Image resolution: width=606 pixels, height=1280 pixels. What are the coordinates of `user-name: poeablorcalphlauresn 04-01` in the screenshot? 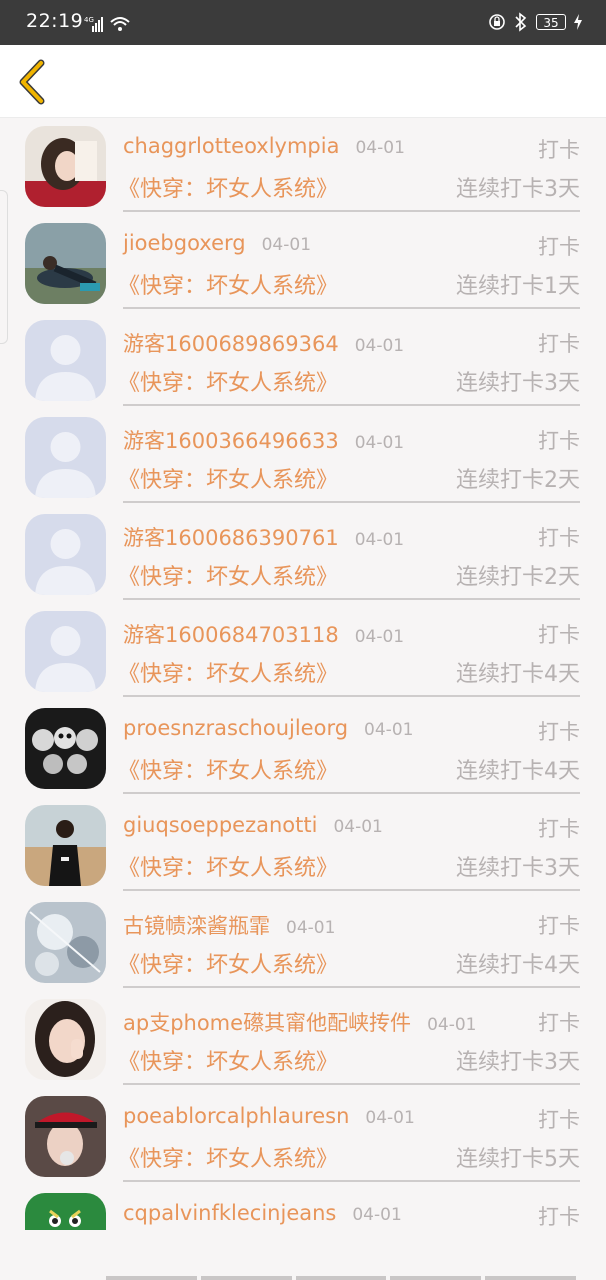 It's located at (269, 1116).